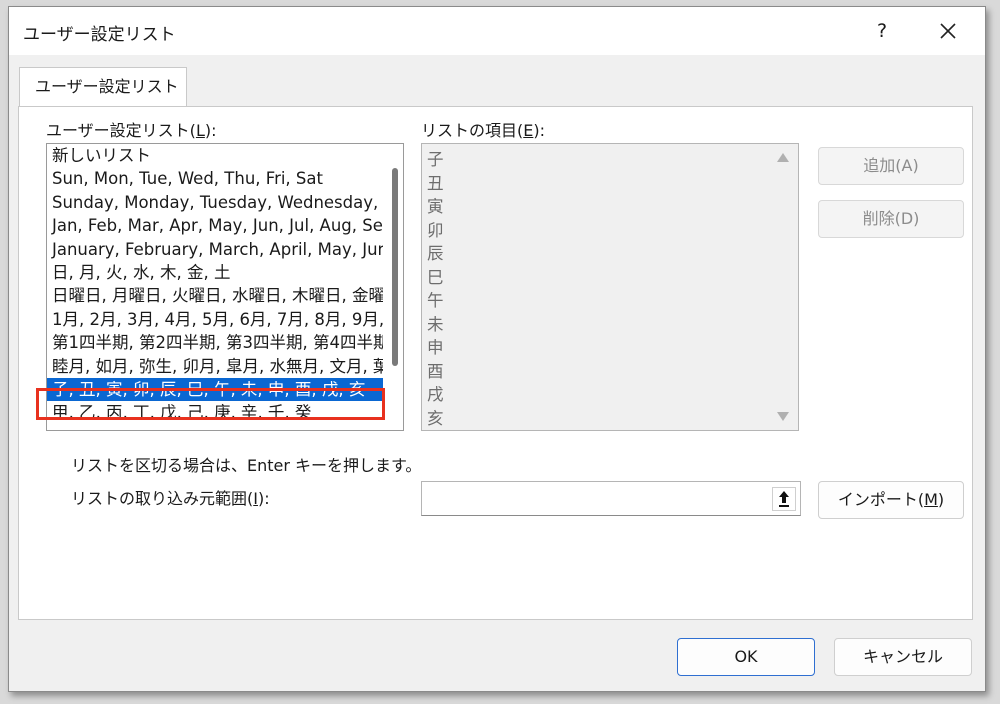 This screenshot has height=704, width=1000. Describe the element at coordinates (246, 465) in the screenshot. I see `enter-hint-text: リストを区切る場合は、Enter キーを押します。` at that location.